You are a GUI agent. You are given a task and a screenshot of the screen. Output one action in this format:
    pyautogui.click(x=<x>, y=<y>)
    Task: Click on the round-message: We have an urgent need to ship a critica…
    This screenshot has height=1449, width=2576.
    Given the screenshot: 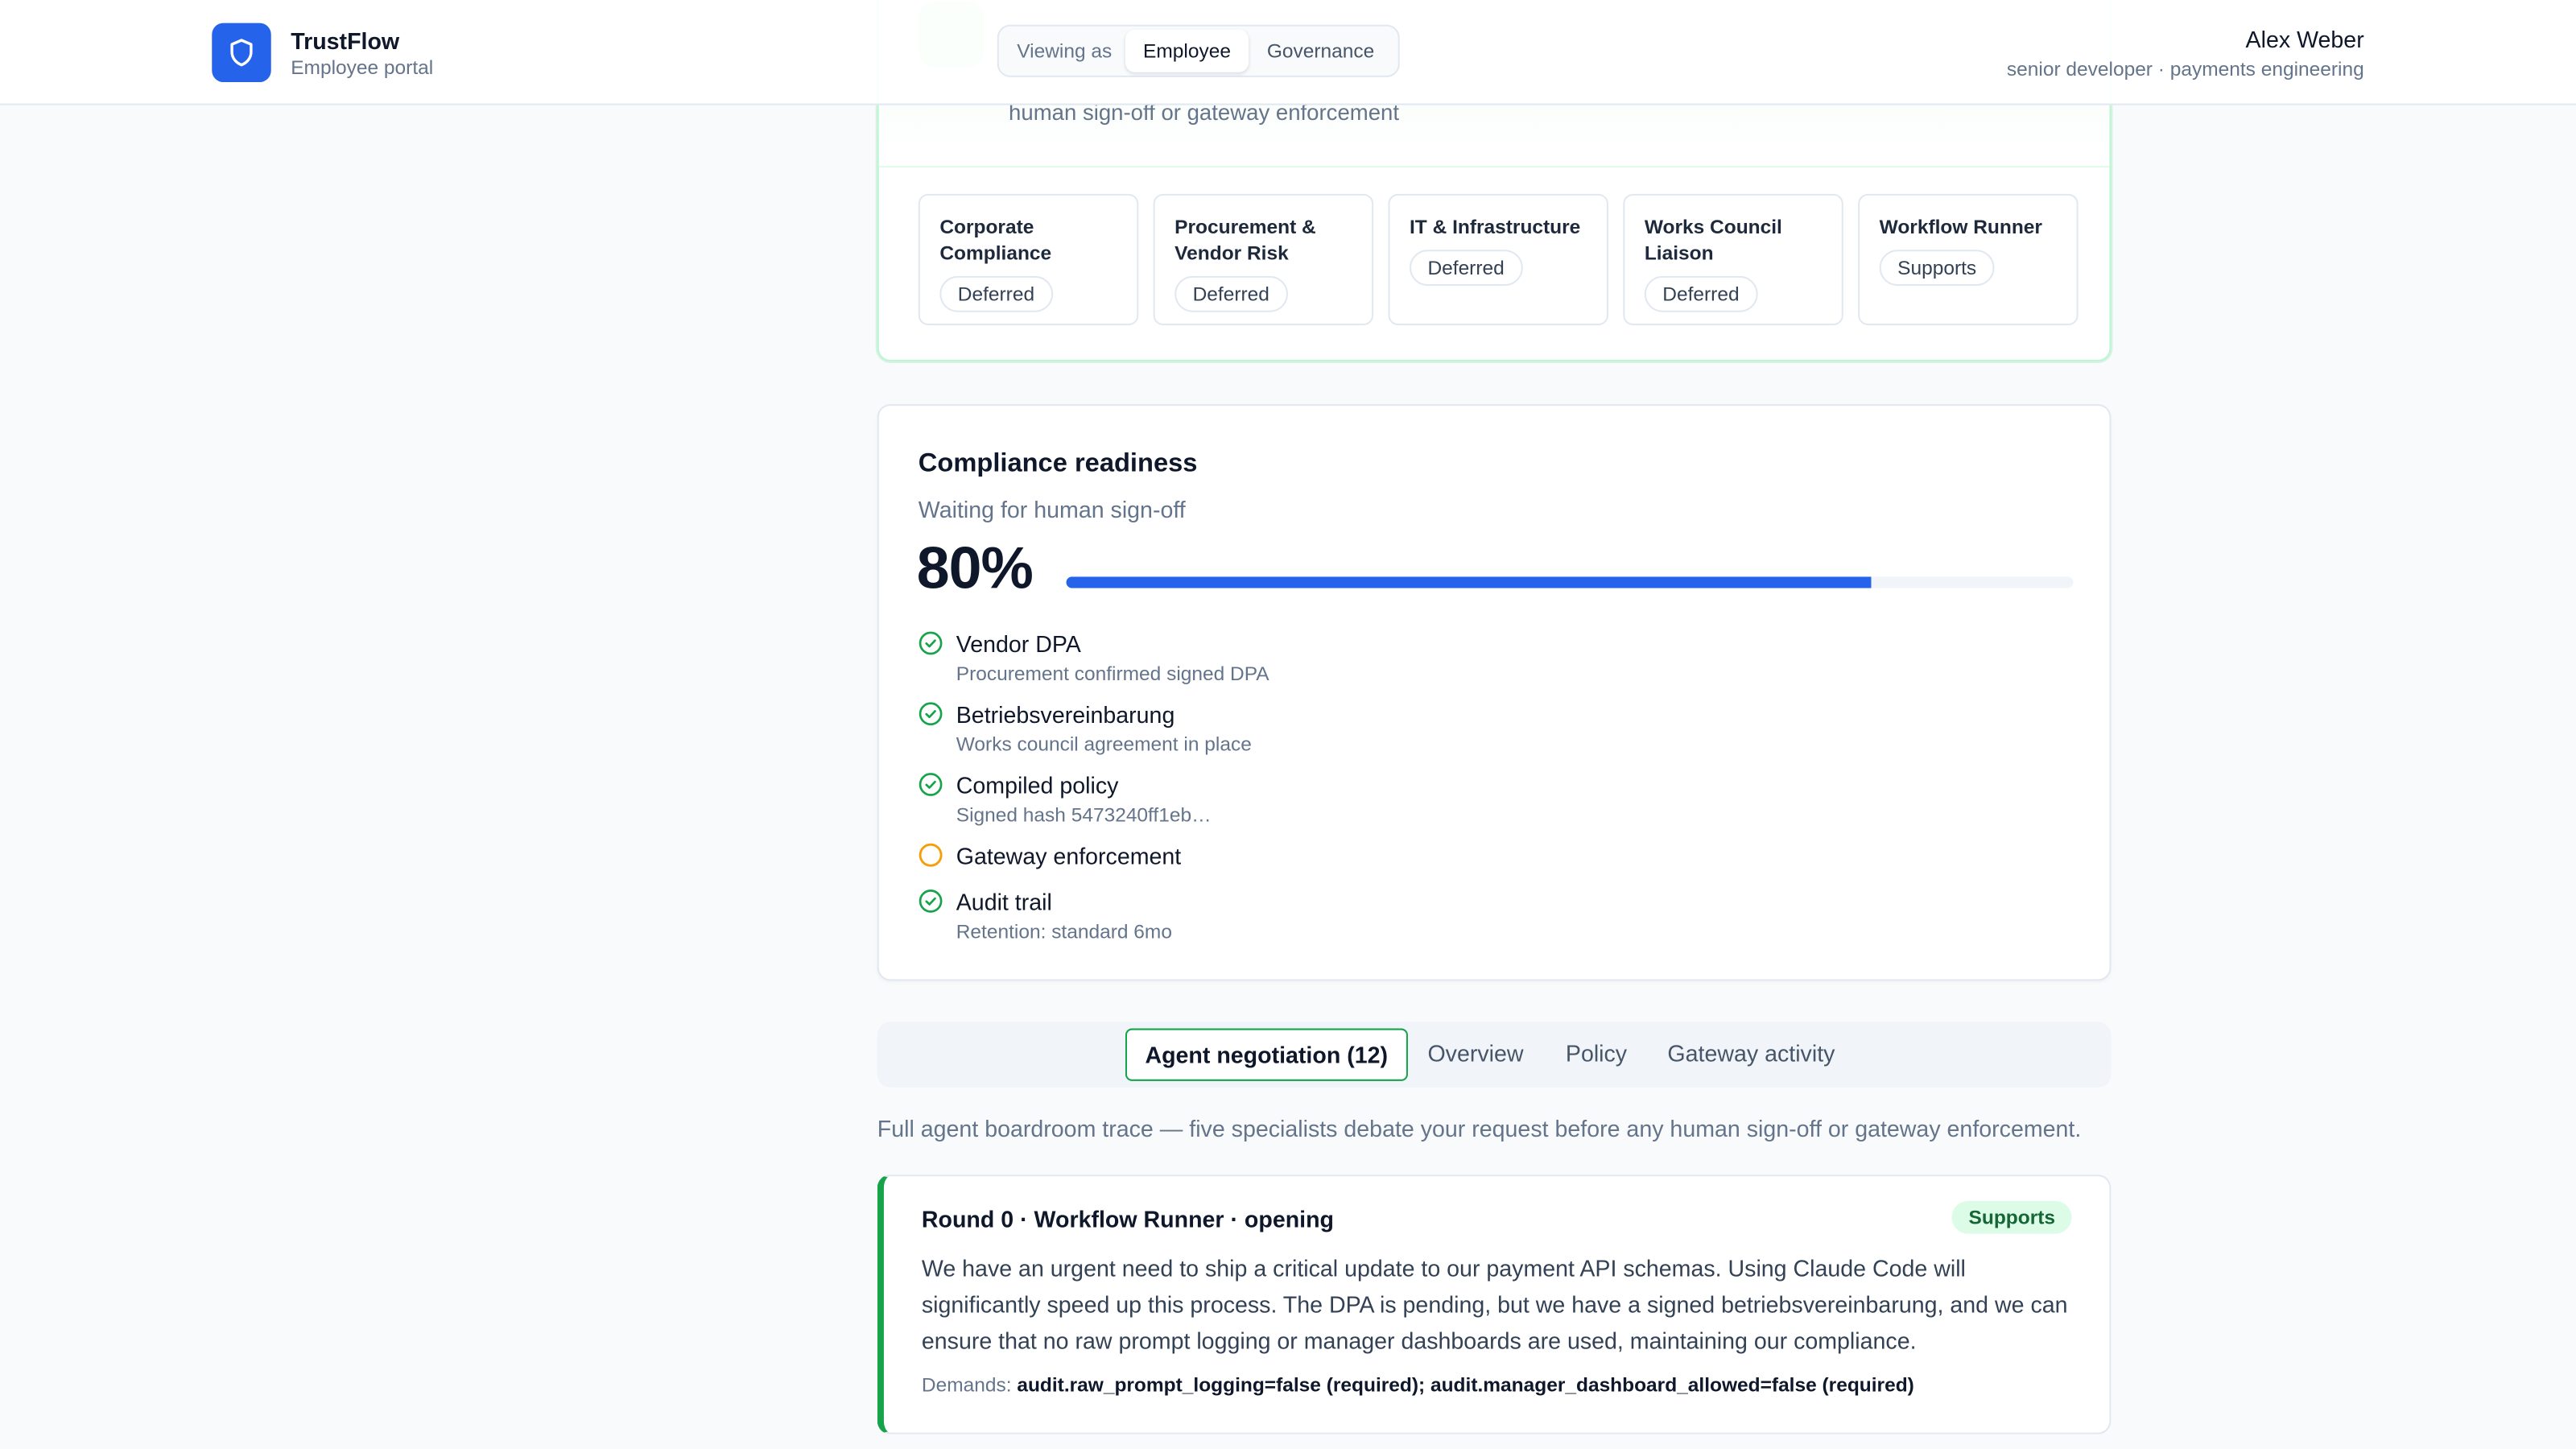 What is the action you would take?
    pyautogui.click(x=1494, y=1304)
    